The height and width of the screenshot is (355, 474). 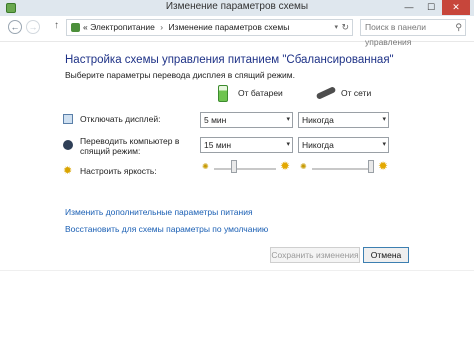 I want to click on sleep-icon, so click(x=68, y=145).